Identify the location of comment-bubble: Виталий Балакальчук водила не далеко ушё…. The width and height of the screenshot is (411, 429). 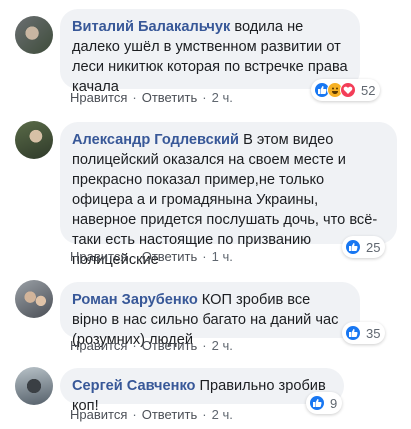
(210, 52).